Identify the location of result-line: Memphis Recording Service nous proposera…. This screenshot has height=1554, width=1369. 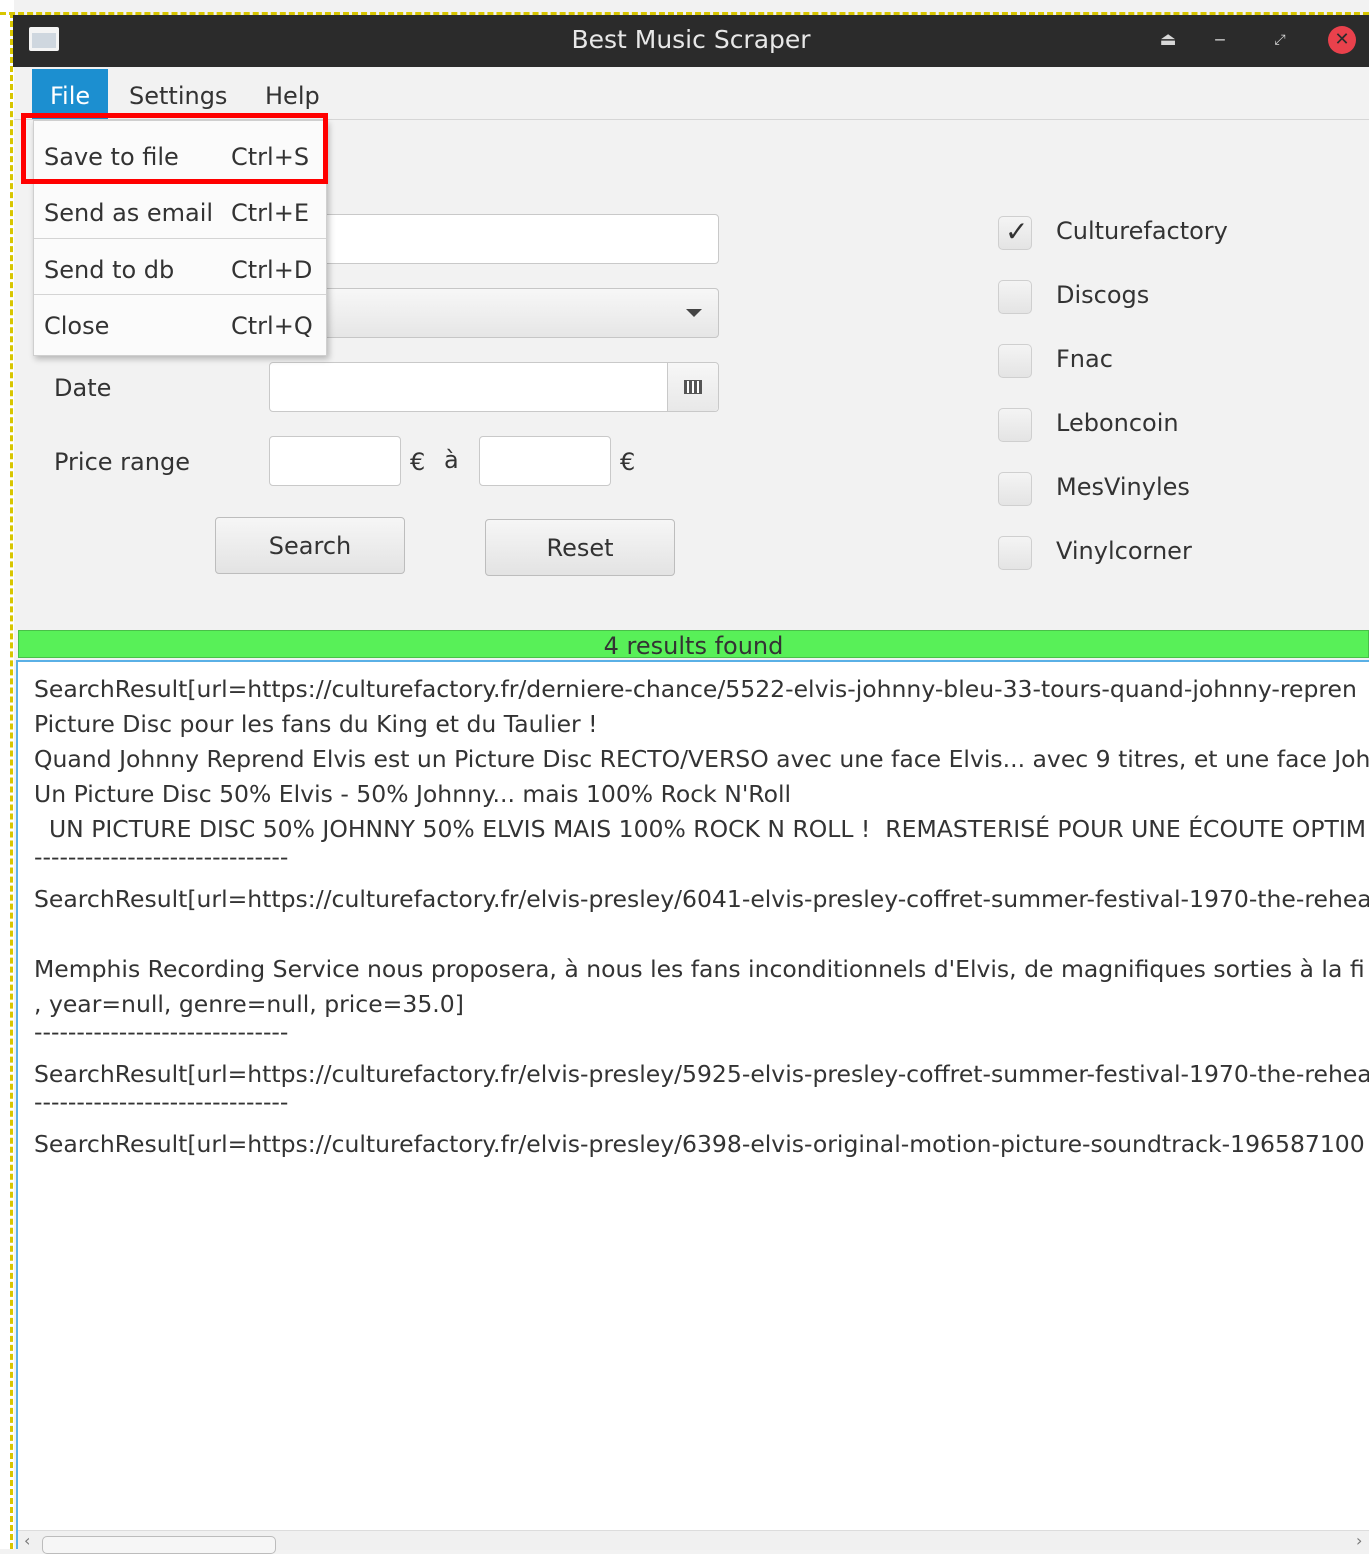
(699, 969).